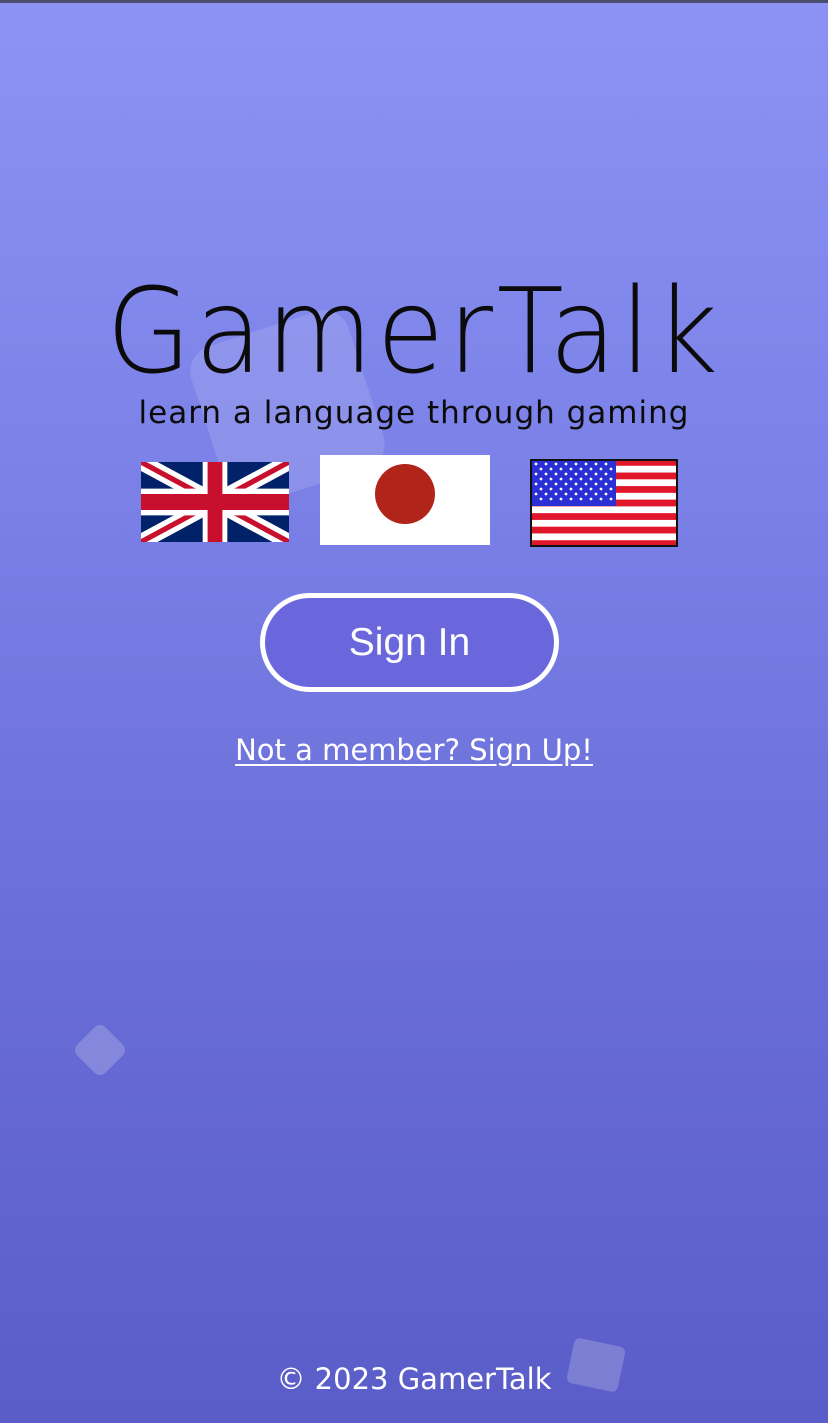  I want to click on status-bar-edge, so click(414, 1).